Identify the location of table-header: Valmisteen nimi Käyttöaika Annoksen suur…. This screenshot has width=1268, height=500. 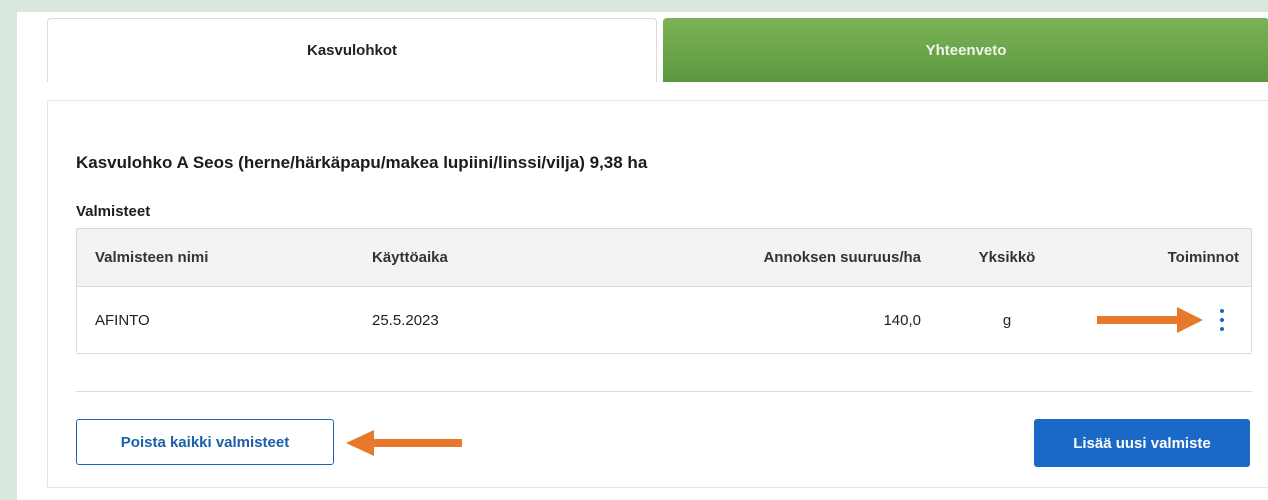
(664, 258).